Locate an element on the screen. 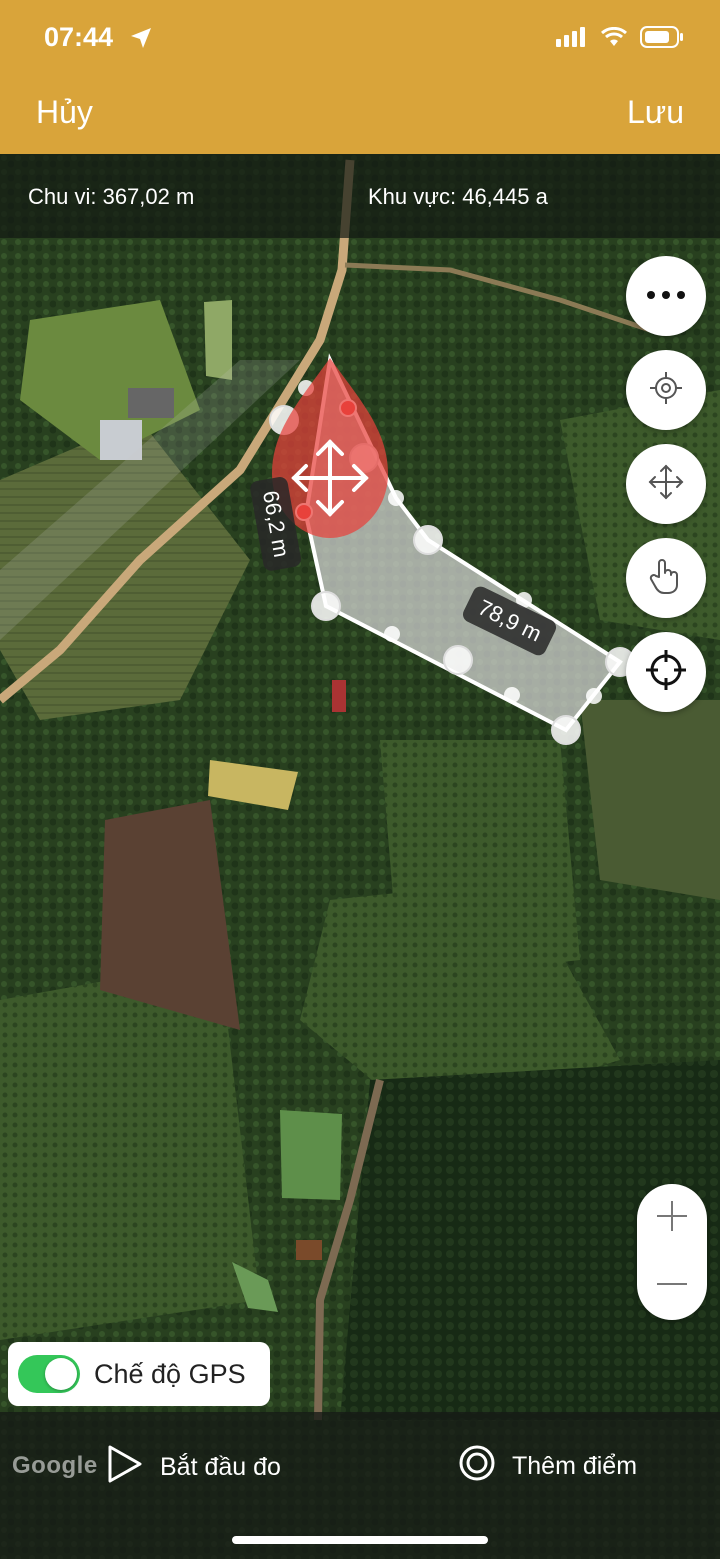 The width and height of the screenshot is (720, 1559). play-icon is located at coordinates (125, 1467).